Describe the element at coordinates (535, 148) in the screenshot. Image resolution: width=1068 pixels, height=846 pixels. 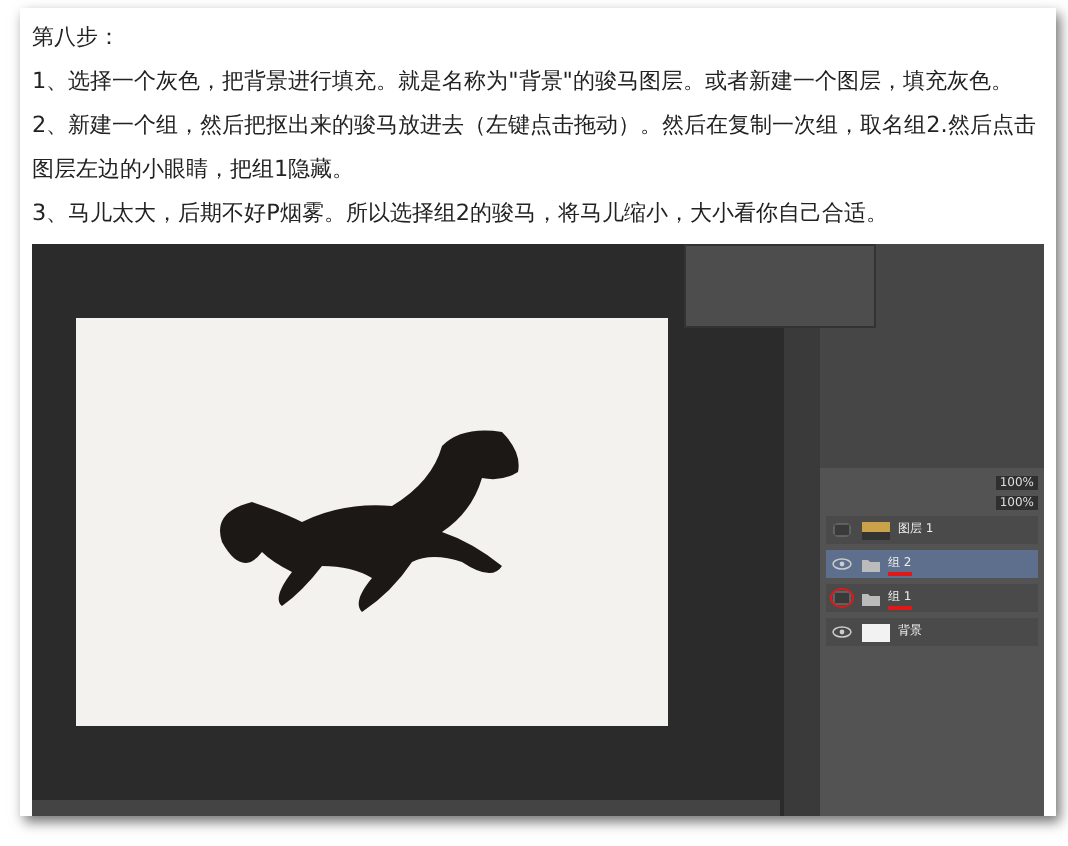
I see `step-text: 2、新建一个组，然后把抠出来的骏马放进去（左键点击拖动）。然后在复制一次组，取名组2.然后点击图层左边的小眼睛，把组1隐藏。` at that location.